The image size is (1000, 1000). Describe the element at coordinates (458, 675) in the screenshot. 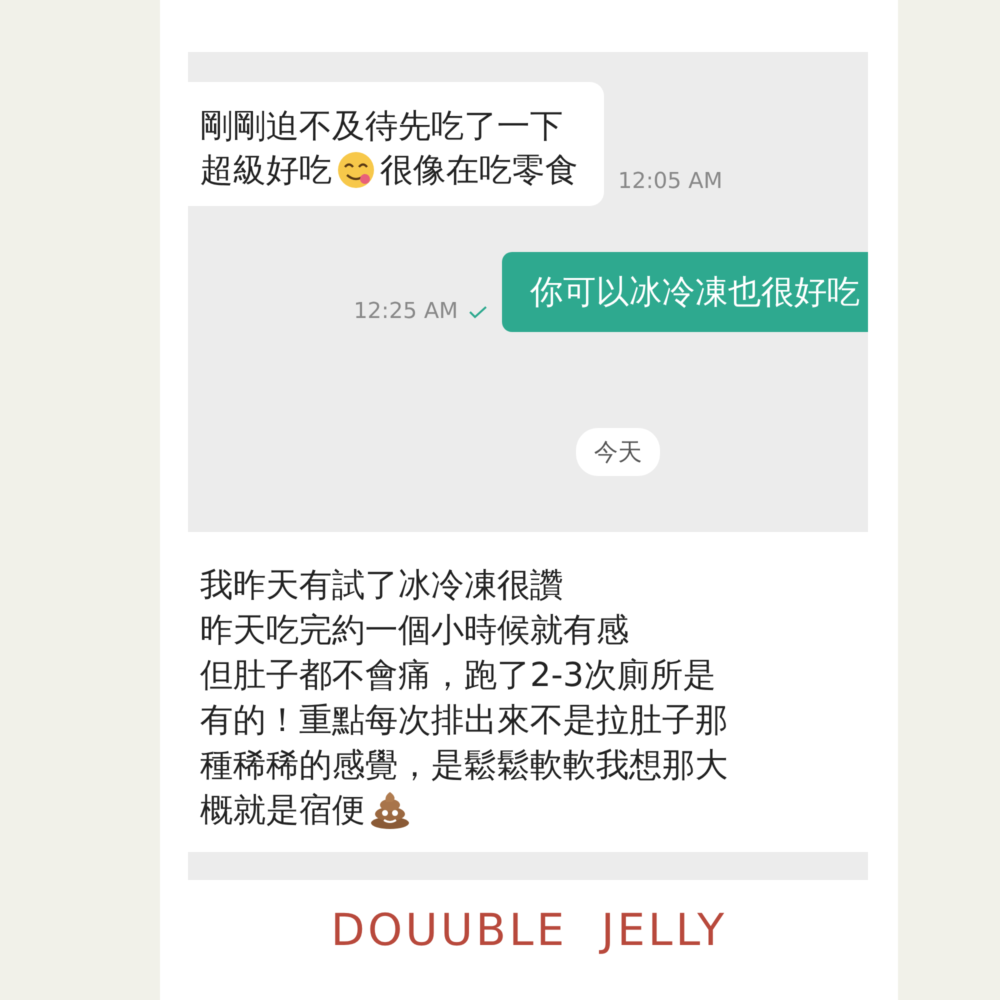

I see `message-text: 但肚子都不會痛，跑了2-3次廁所是` at that location.